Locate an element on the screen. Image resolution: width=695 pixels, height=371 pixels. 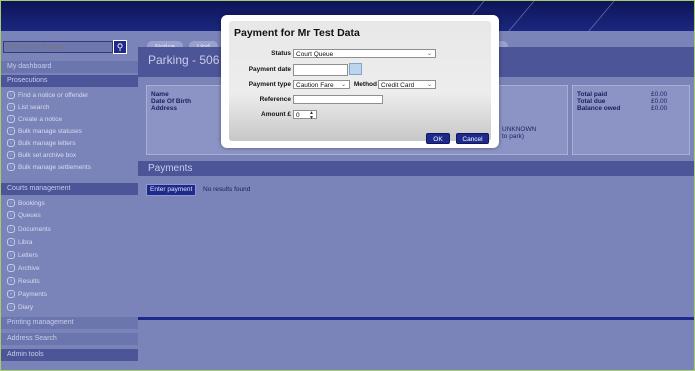
total-due-value: £0.00 is located at coordinates (659, 101).